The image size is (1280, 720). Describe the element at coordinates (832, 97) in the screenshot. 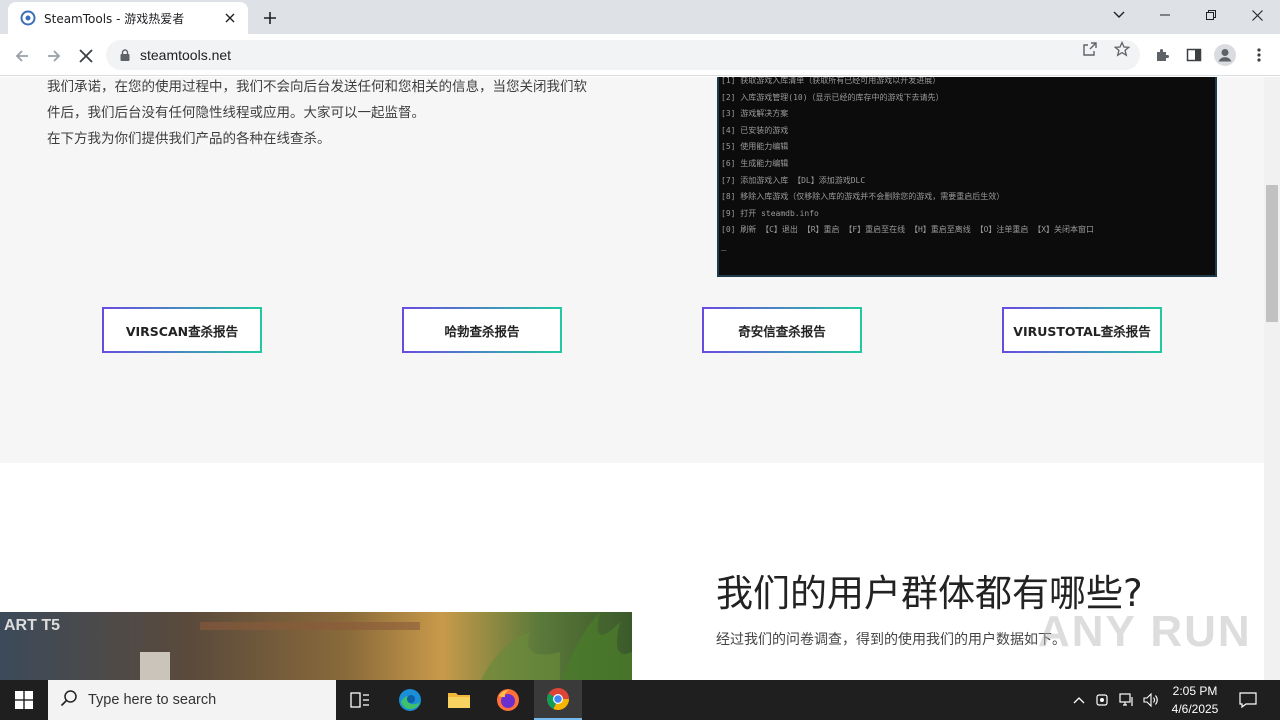

I see `console-line: [2] 入库游戏管理(10)（显示已经的库存中的游戏下去请先）` at that location.